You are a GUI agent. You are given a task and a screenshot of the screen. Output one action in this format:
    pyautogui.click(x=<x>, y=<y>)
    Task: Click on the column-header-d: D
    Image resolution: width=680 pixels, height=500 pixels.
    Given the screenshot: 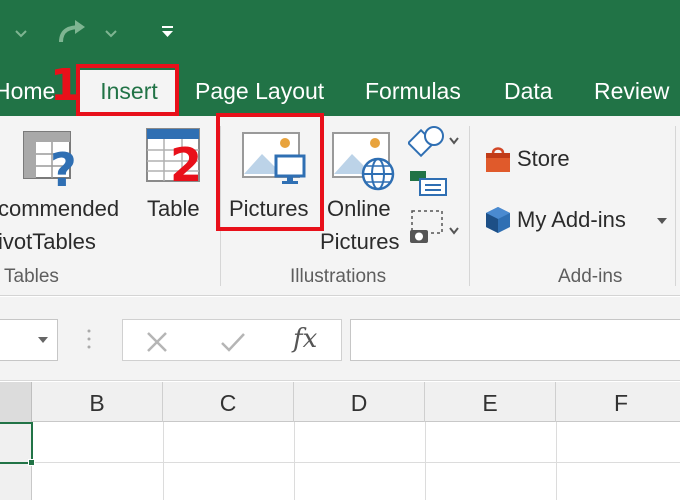 What is the action you would take?
    pyautogui.click(x=359, y=402)
    